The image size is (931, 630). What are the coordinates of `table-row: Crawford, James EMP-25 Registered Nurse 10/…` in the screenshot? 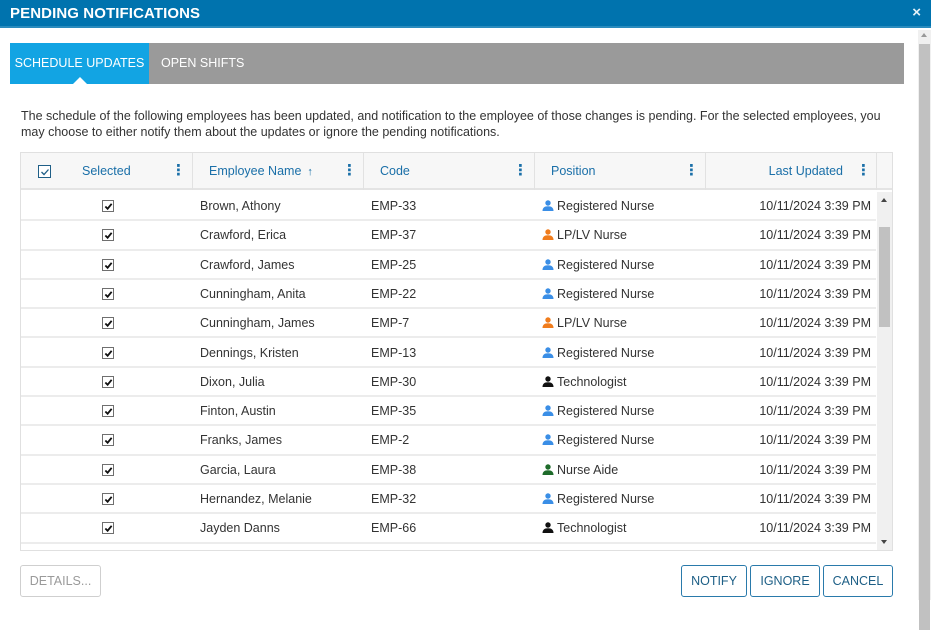 It's located at (448, 265).